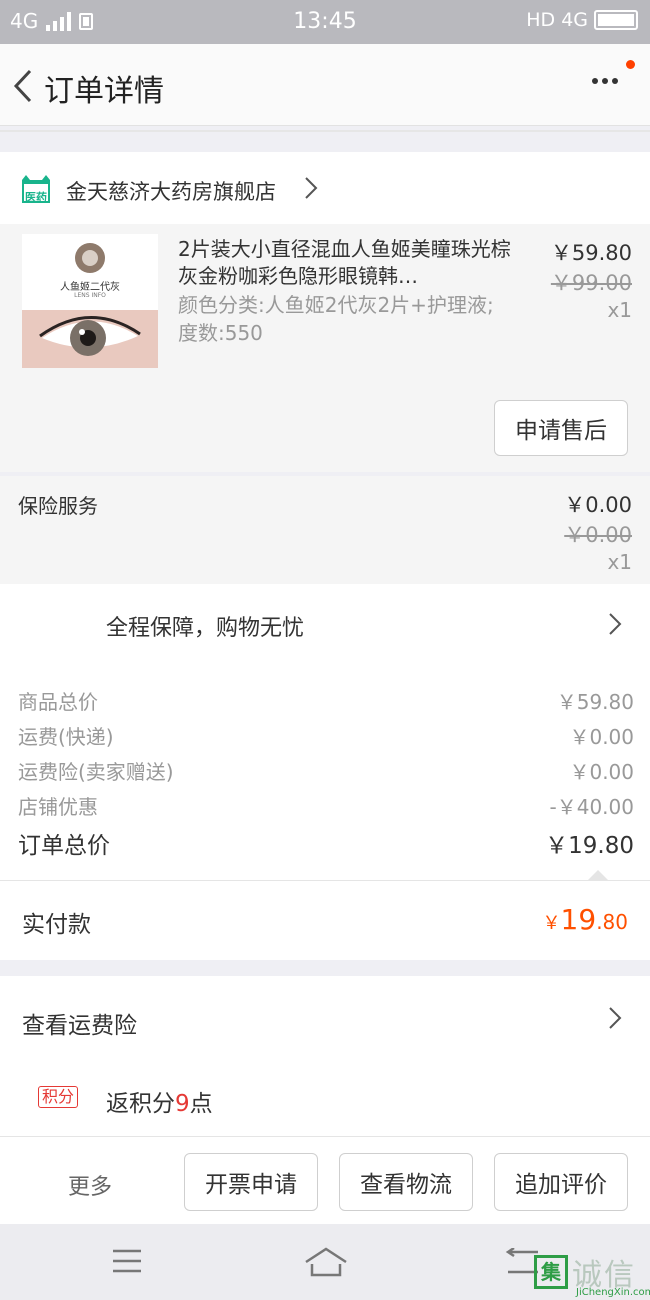  I want to click on nav-divider, so click(325, 131).